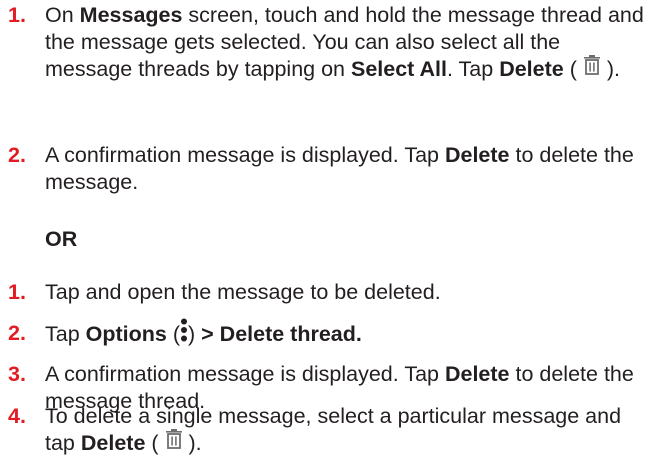  Describe the element at coordinates (243, 292) in the screenshot. I see `step-text-part: Tap and open the message to be deleted.` at that location.